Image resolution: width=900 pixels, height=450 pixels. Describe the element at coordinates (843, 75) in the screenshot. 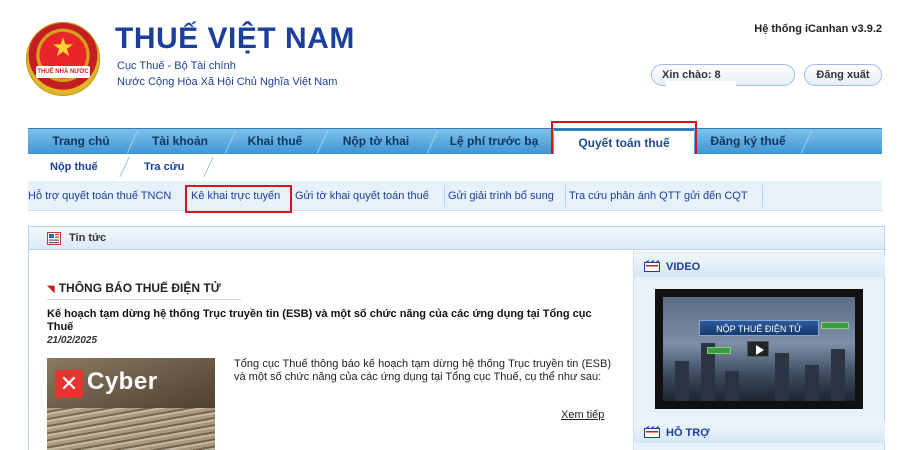

I see `logout-button: Đăng xuất` at that location.